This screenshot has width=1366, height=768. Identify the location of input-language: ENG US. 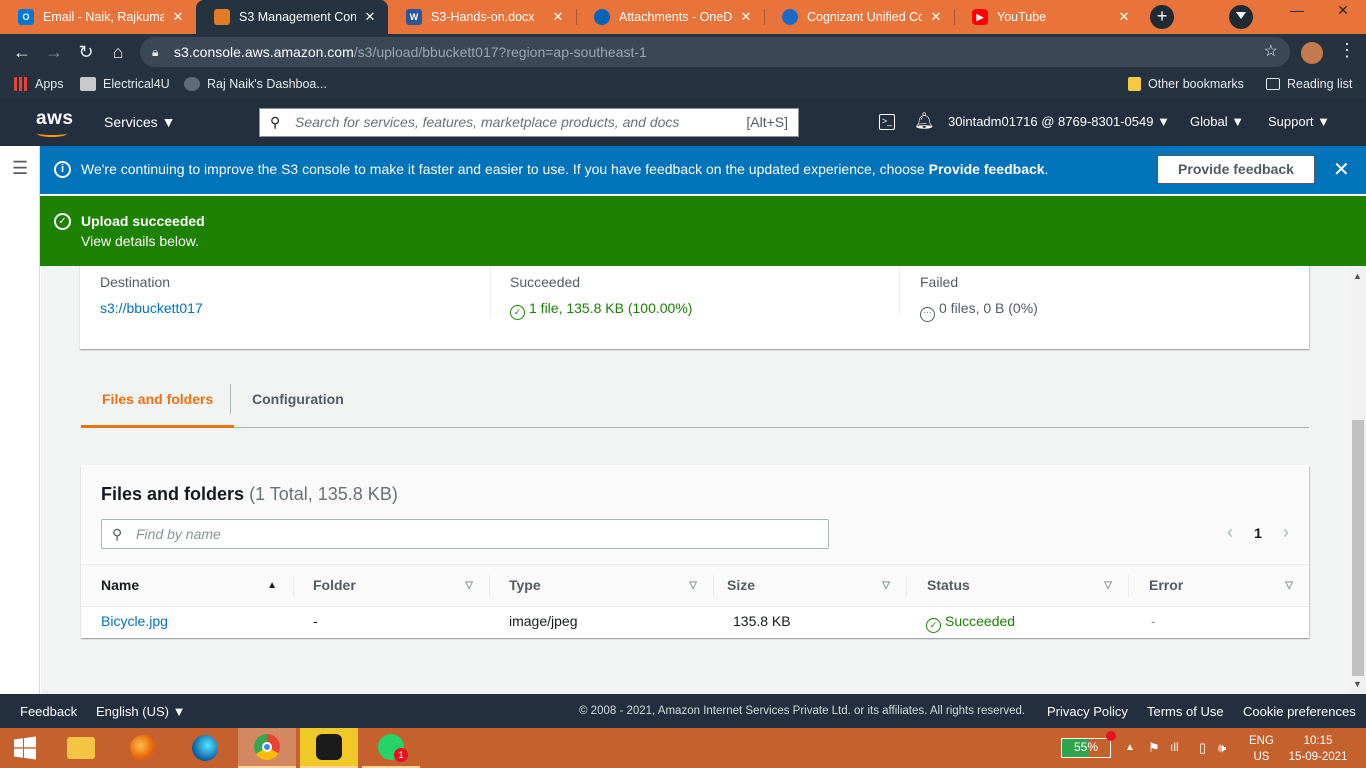
(1261, 749).